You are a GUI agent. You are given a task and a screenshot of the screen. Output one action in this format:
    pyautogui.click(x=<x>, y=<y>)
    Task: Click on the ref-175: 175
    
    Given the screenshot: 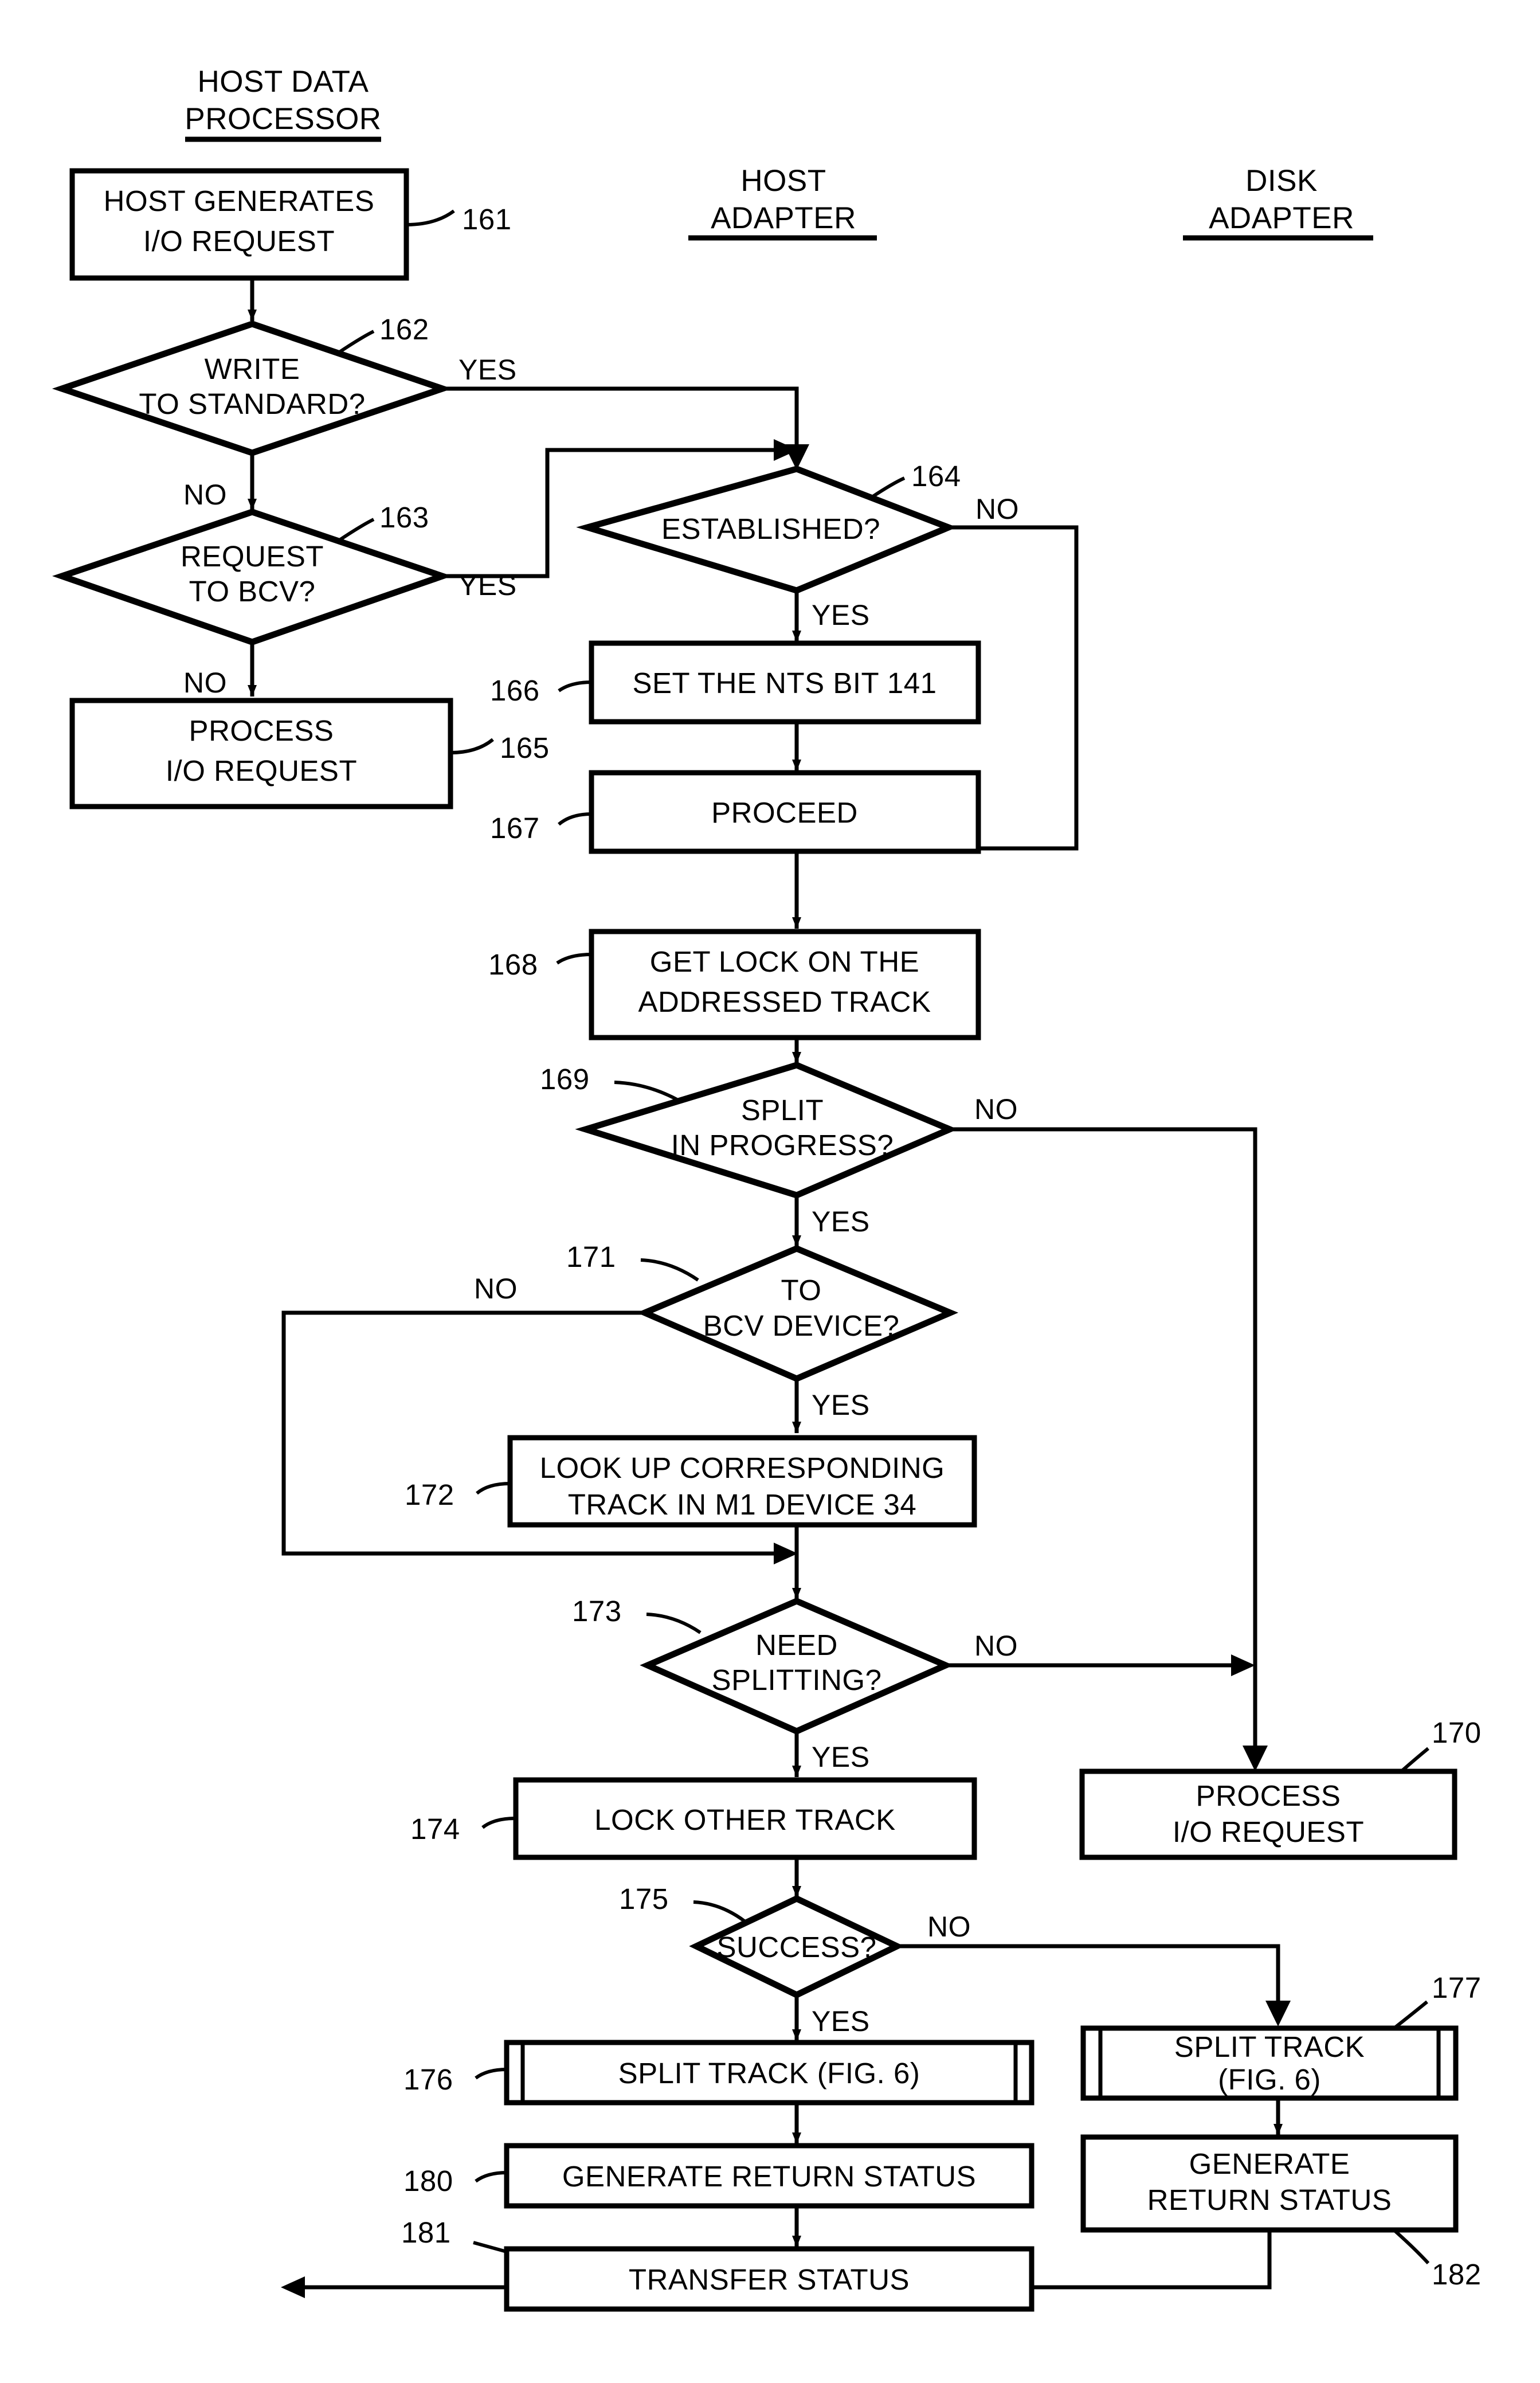 What is the action you would take?
    pyautogui.click(x=644, y=1899)
    